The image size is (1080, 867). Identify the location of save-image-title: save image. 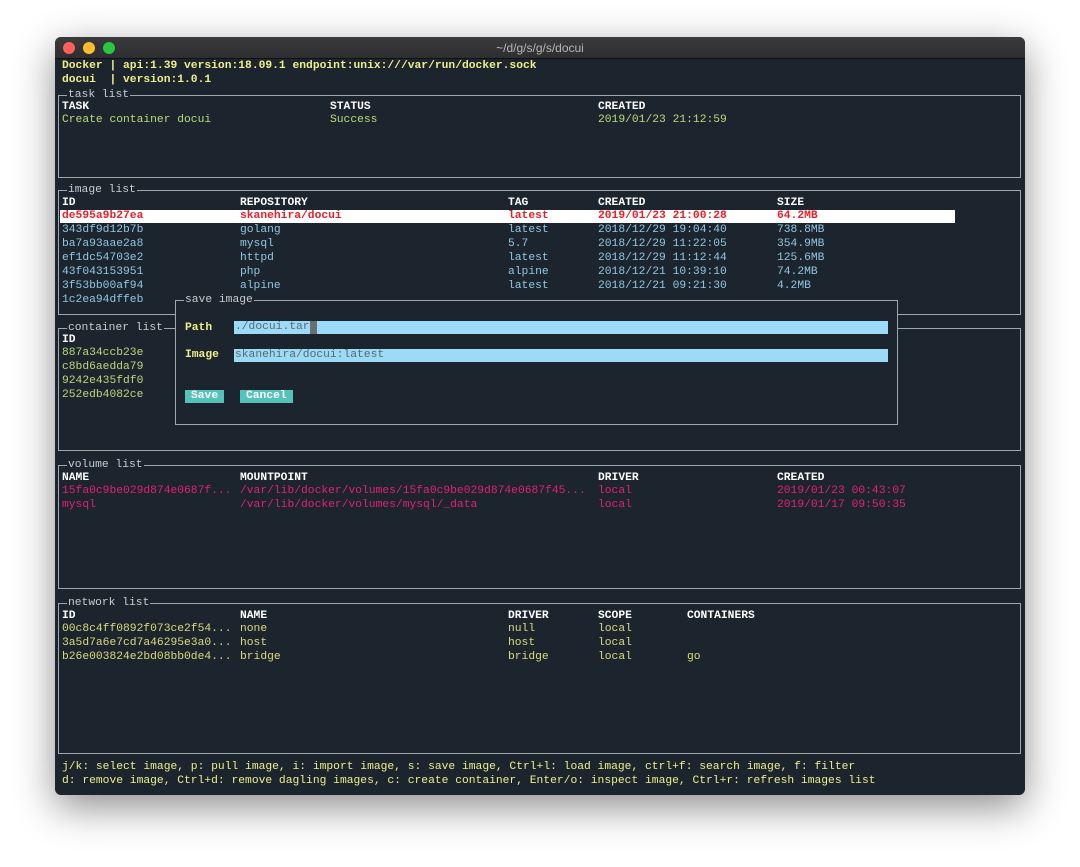
(219, 300).